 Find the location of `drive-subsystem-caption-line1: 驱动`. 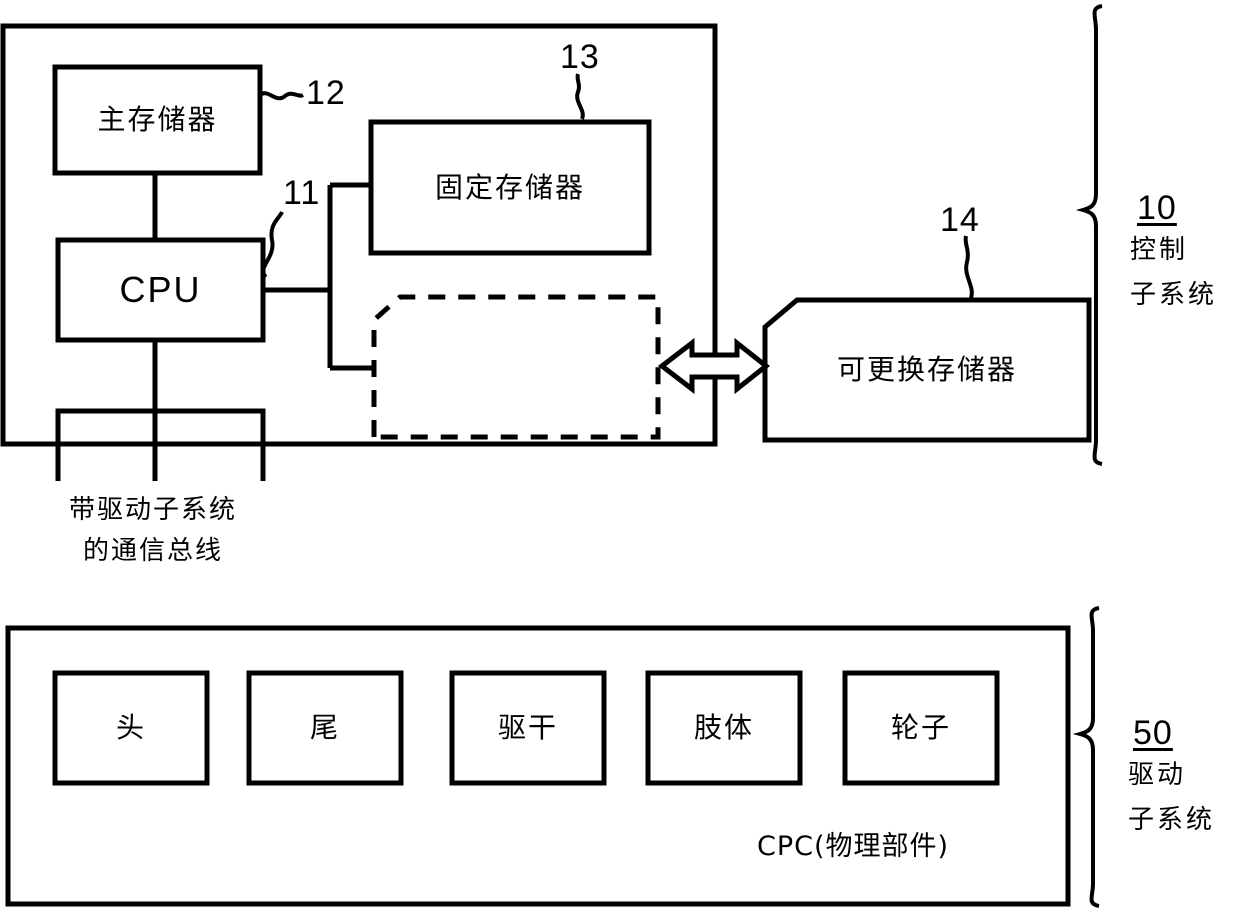

drive-subsystem-caption-line1: 驱动 is located at coordinates (1157, 775).